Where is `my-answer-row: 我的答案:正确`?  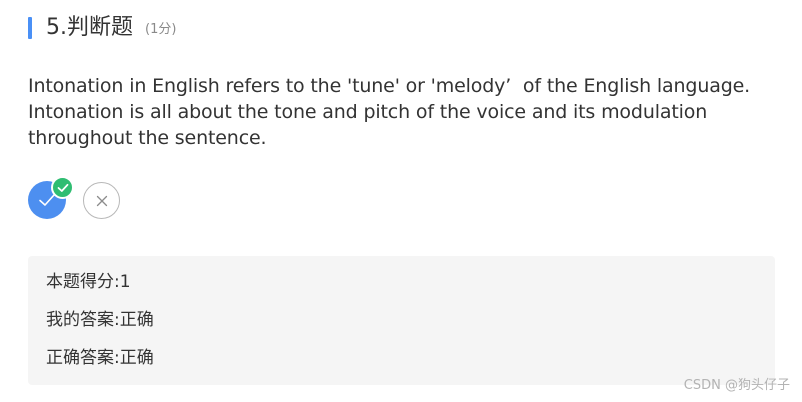 my-answer-row: 我的答案:正确 is located at coordinates (100, 320).